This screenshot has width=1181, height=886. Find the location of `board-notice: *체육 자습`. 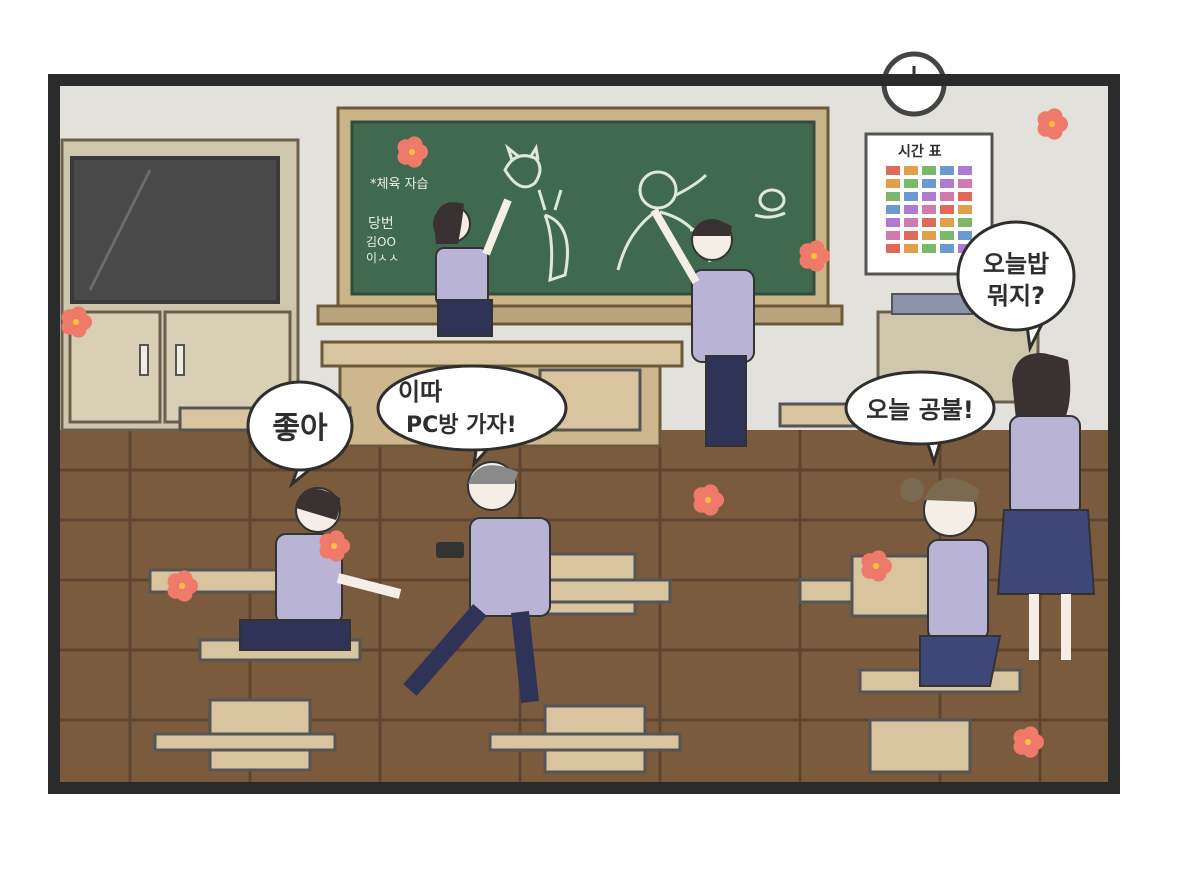

board-notice: *체육 자습 is located at coordinates (399, 184).